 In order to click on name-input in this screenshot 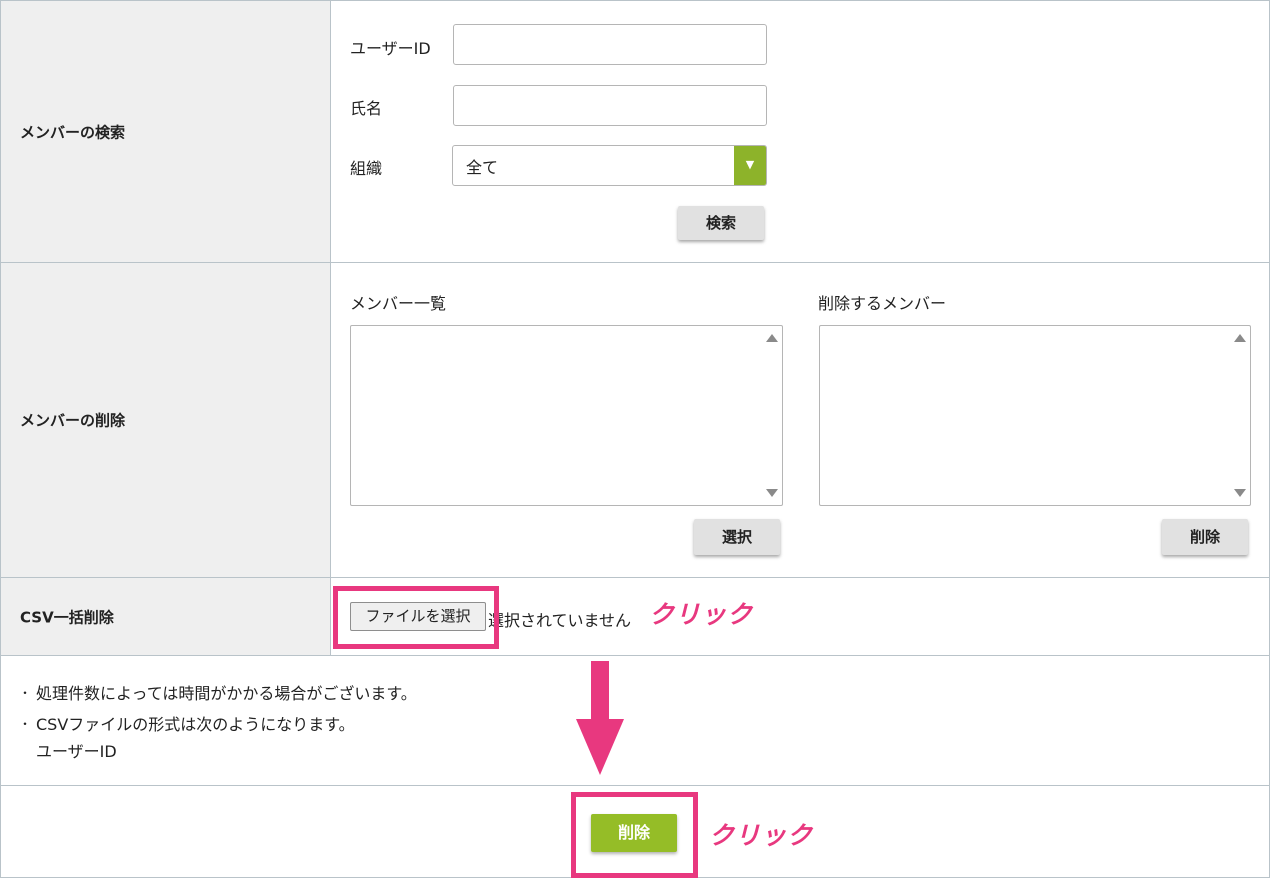, I will do `click(610, 105)`.